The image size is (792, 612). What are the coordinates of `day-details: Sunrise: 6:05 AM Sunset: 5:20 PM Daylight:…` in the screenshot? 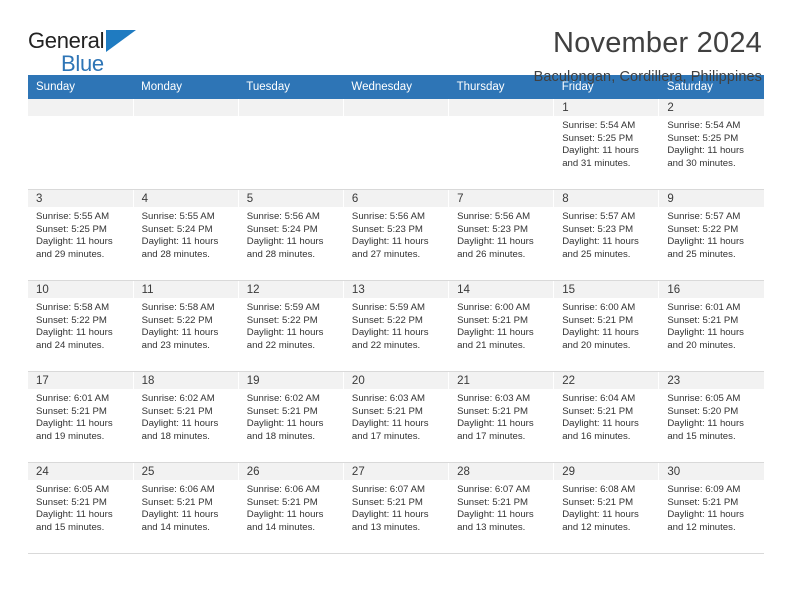 It's located at (711, 416).